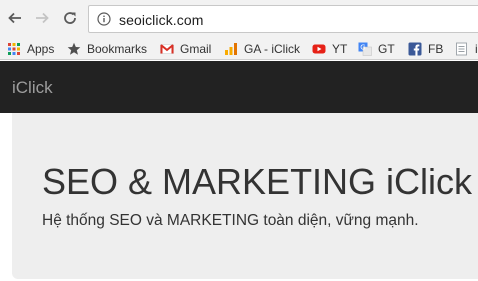 Image resolution: width=478 pixels, height=281 pixels. I want to click on facebook-icon, so click(415, 48).